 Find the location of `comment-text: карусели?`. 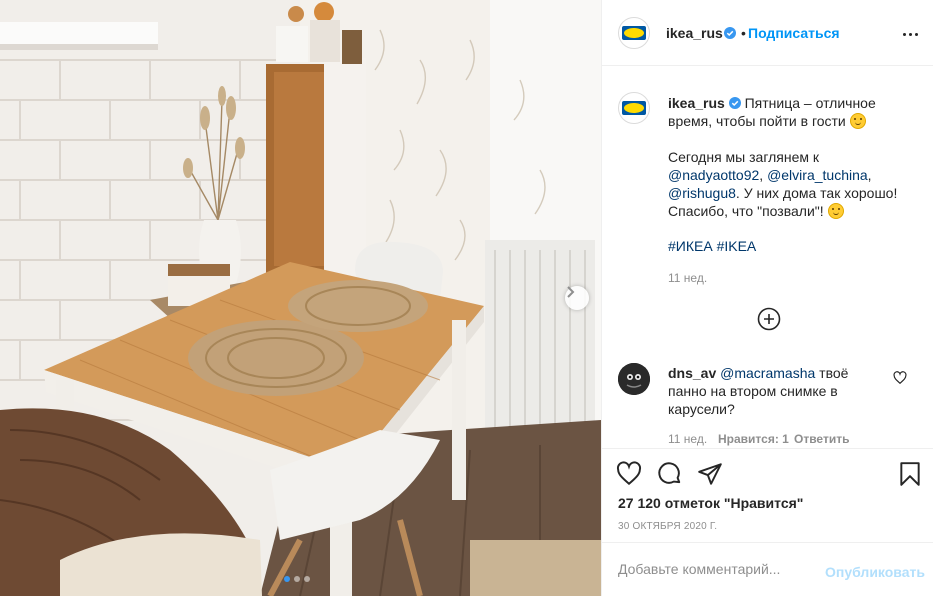

comment-text: карусели? is located at coordinates (701, 409).